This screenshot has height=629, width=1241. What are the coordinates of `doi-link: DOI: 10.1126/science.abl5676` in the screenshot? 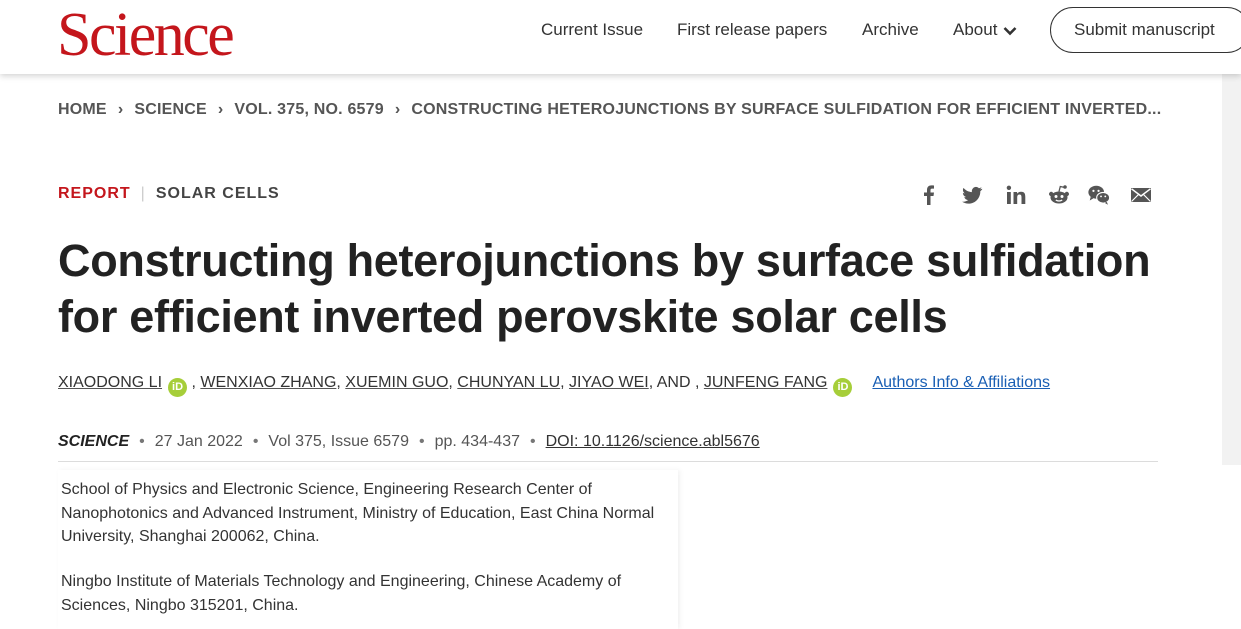 It's located at (653, 441).